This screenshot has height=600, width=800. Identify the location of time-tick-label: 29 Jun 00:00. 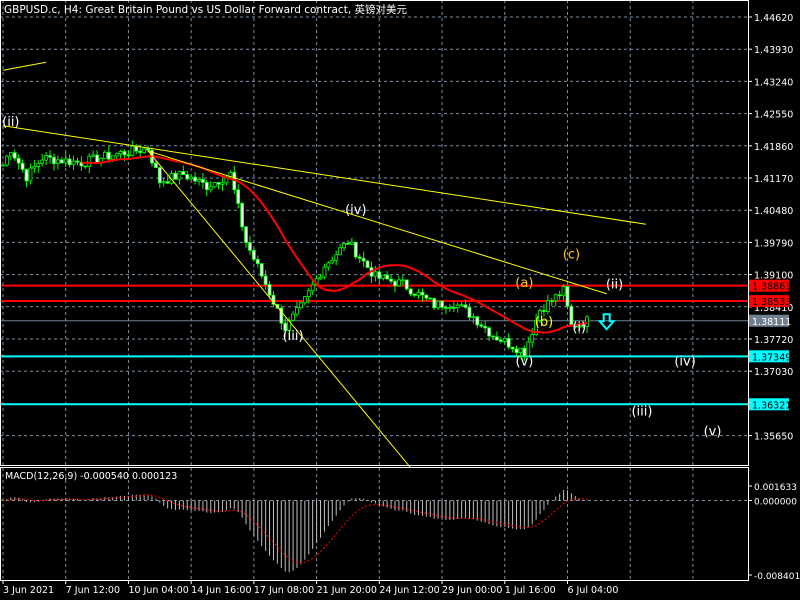
(472, 590).